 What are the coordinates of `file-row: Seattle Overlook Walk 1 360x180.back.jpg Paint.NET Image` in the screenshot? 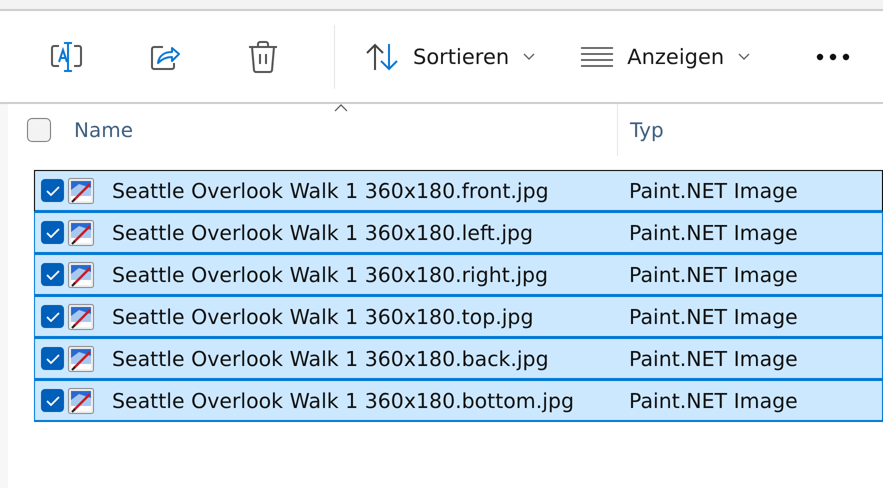 It's located at (458, 359).